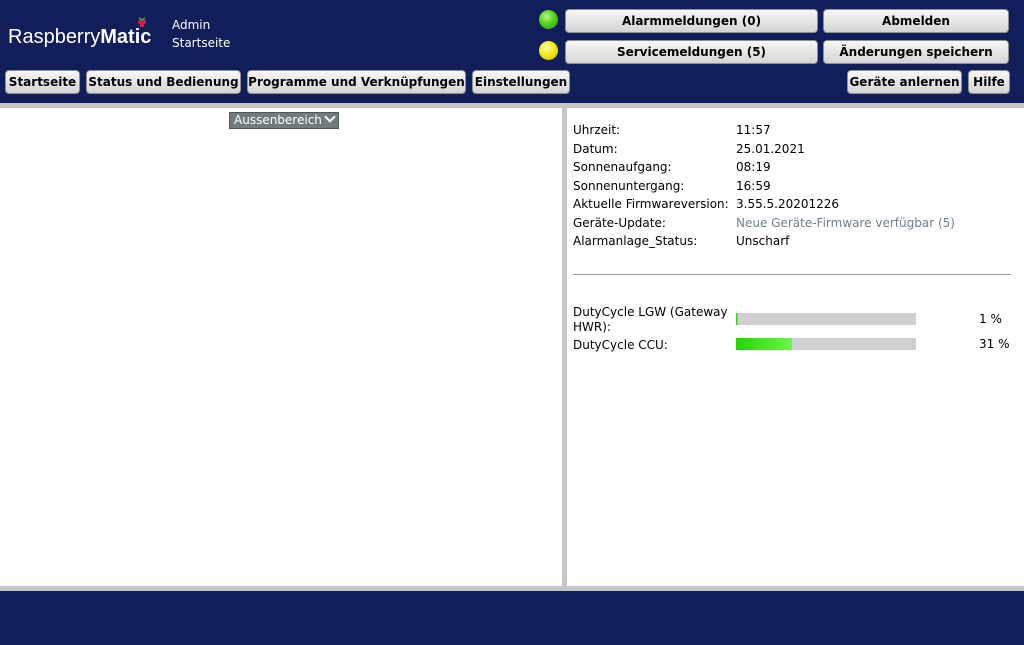 This screenshot has height=645, width=1024. What do you see at coordinates (916, 21) in the screenshot?
I see `logout-button: Abmelden` at bounding box center [916, 21].